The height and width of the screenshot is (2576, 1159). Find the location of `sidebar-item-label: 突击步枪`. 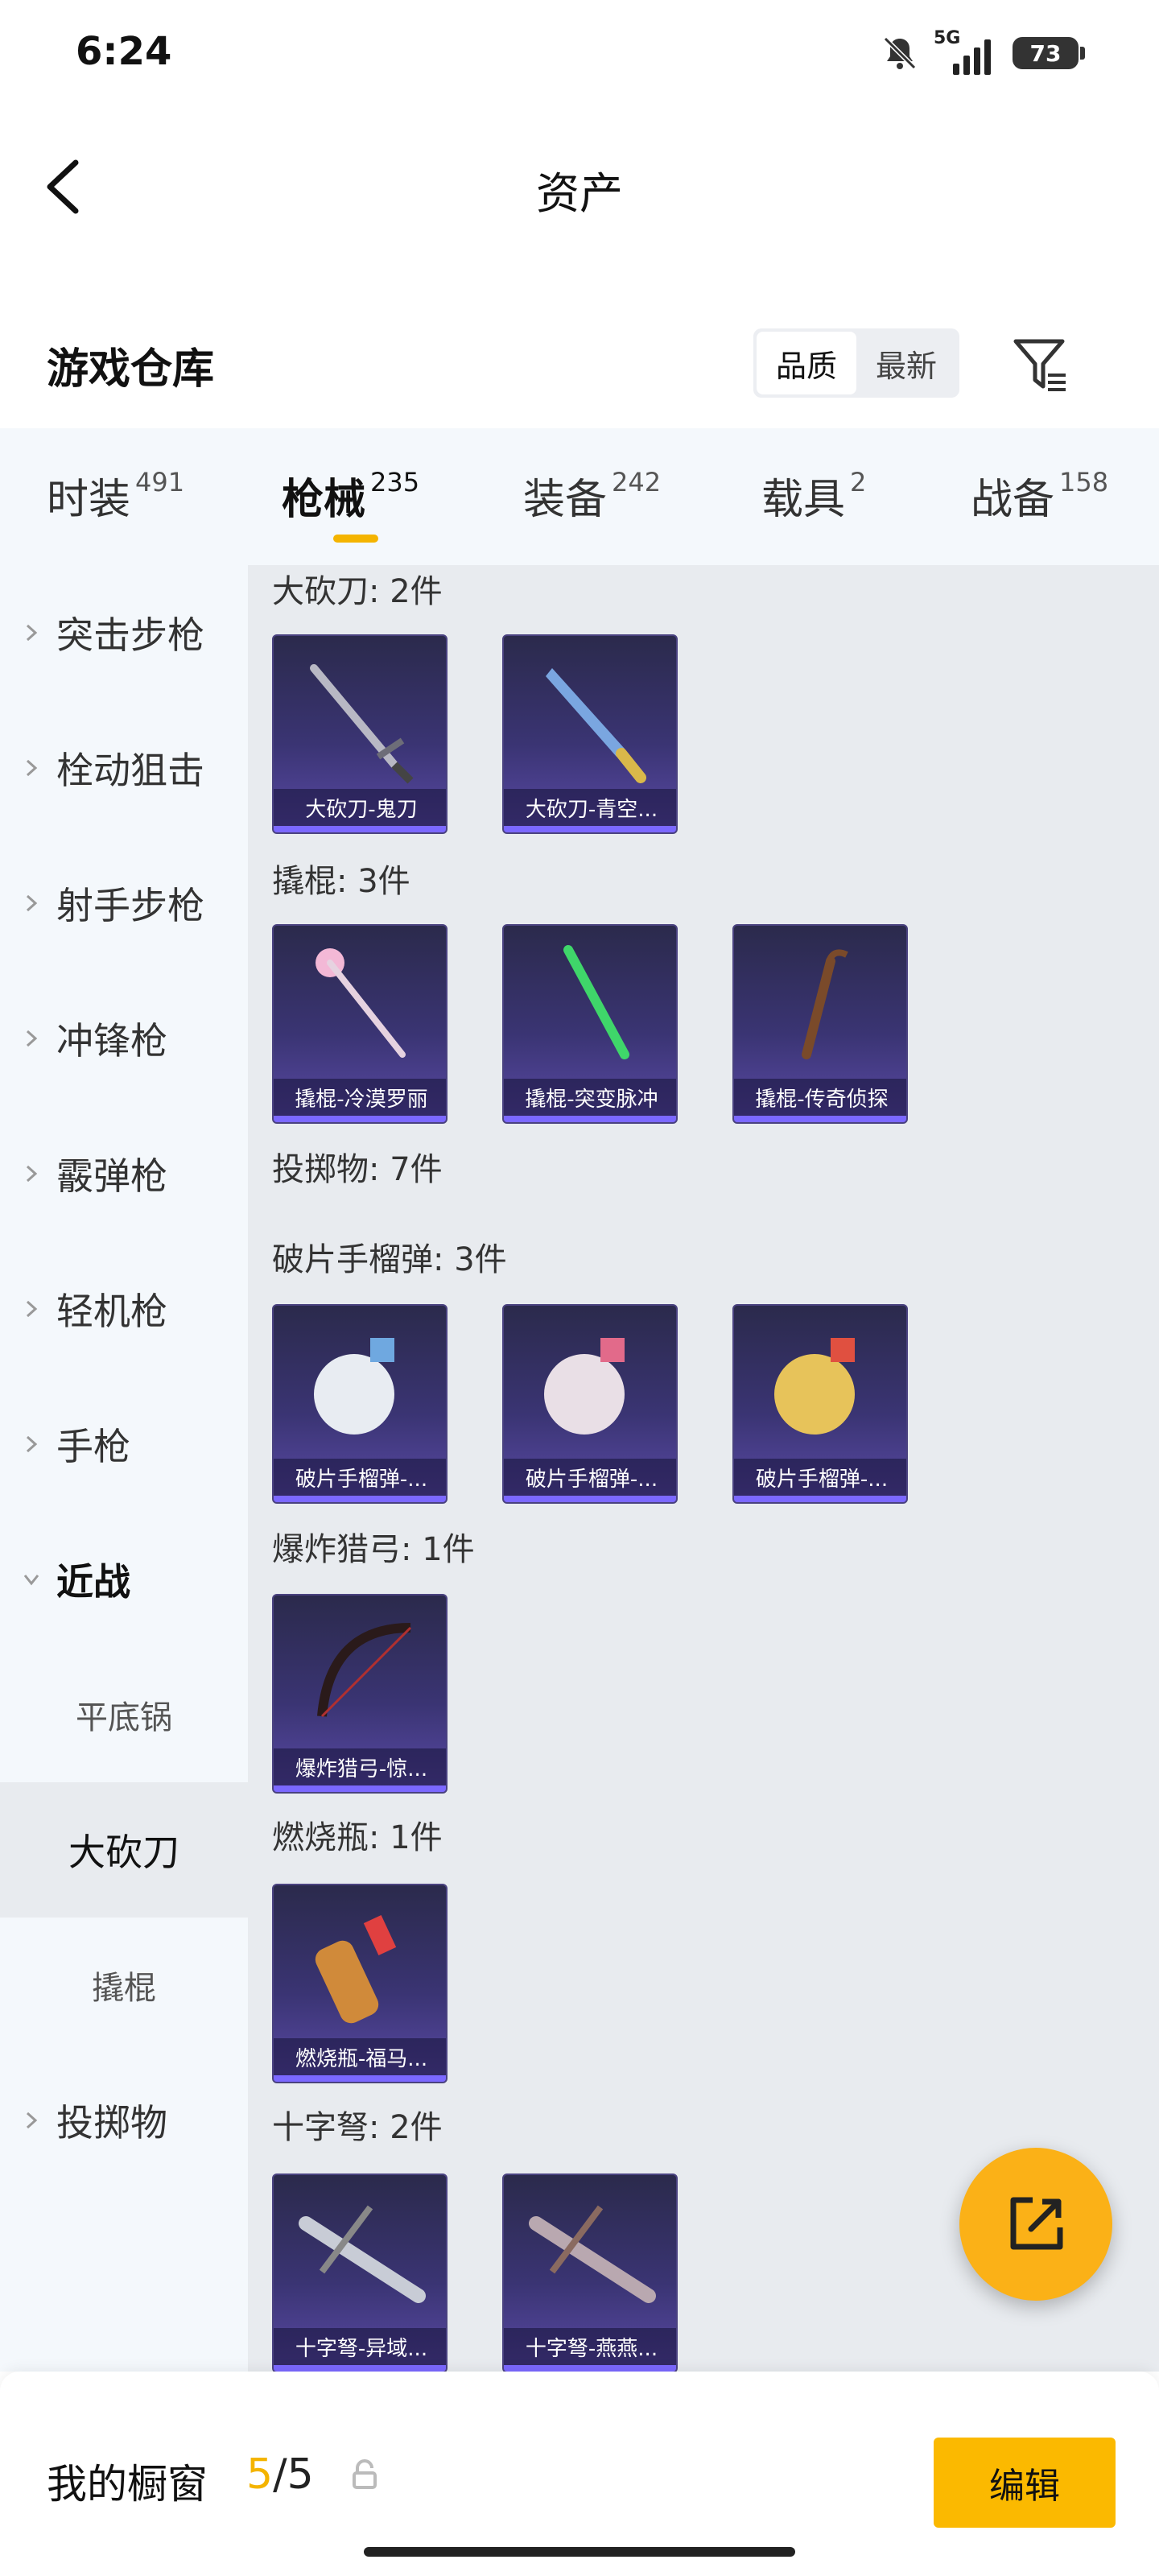

sidebar-item-label: 突击步枪 is located at coordinates (130, 635).